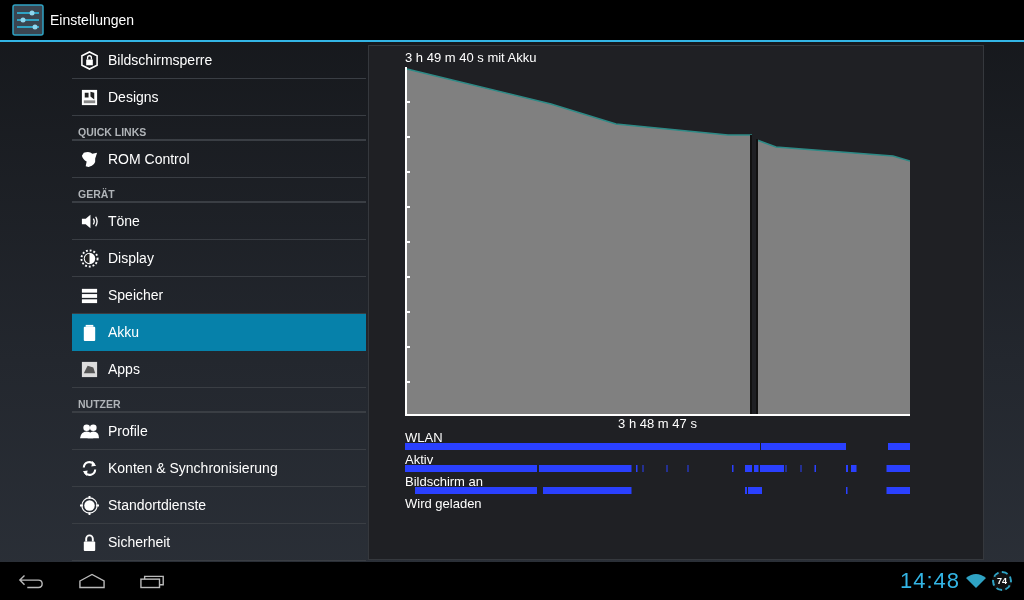 Image resolution: width=1024 pixels, height=600 pixels. I want to click on sidebar-item: Display, so click(219, 258).